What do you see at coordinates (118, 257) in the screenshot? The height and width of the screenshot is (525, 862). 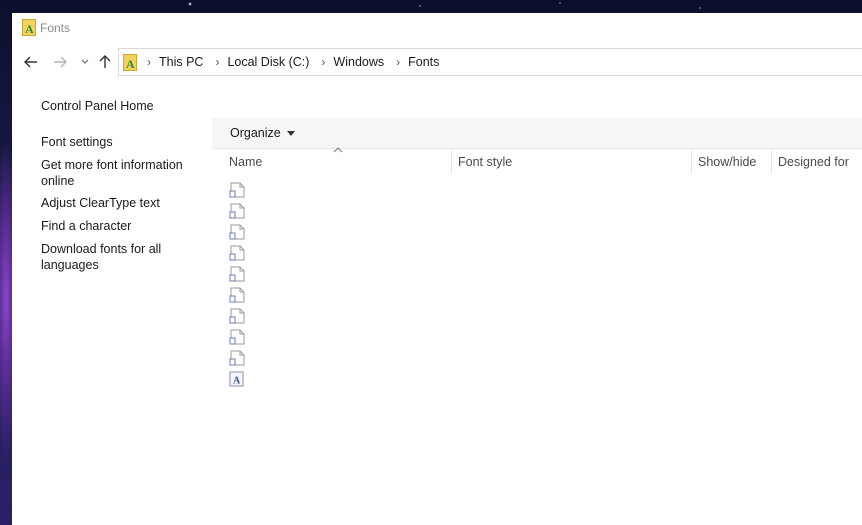 I see `download-fonts-link: Download fonts for all languages` at bounding box center [118, 257].